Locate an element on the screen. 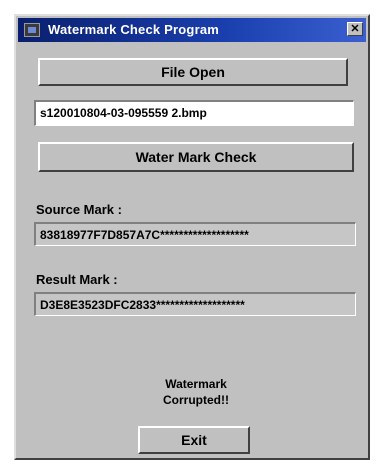  source-mark-label: Source Mark : is located at coordinates (79, 209).